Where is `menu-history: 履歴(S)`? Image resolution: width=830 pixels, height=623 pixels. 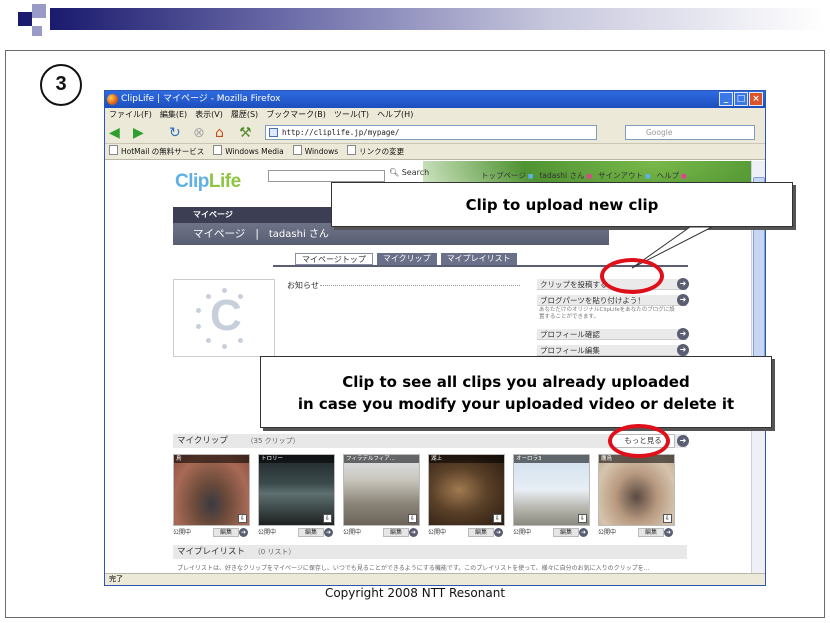 menu-history: 履歴(S) is located at coordinates (244, 115).